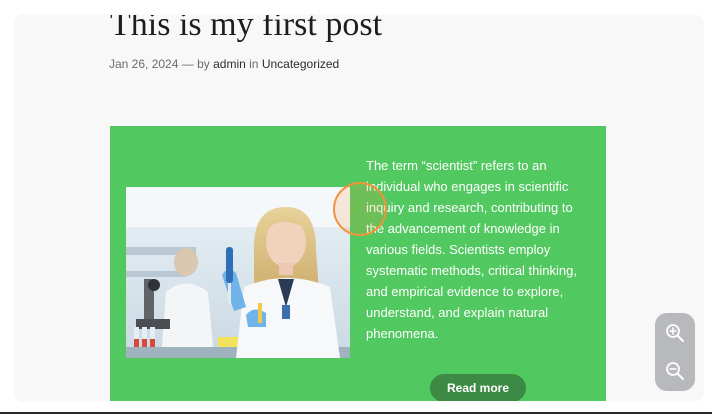 The width and height of the screenshot is (712, 419). I want to click on post-date: Jan 26, 2024, so click(144, 64).